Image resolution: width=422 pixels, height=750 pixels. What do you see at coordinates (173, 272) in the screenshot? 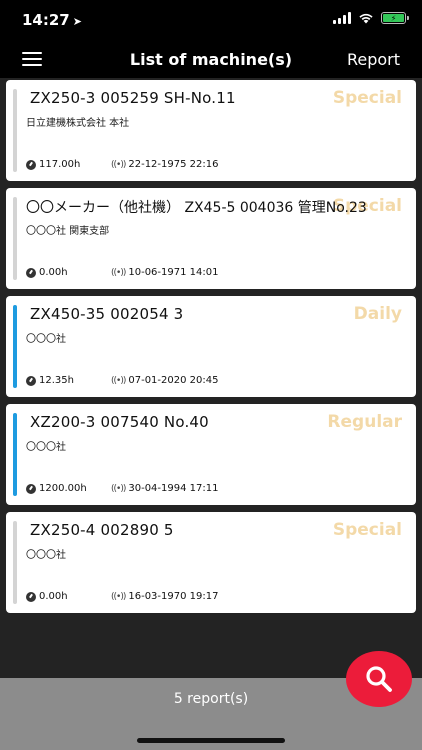
I see `last-communication-value: 10-06-1971 14:01` at bounding box center [173, 272].